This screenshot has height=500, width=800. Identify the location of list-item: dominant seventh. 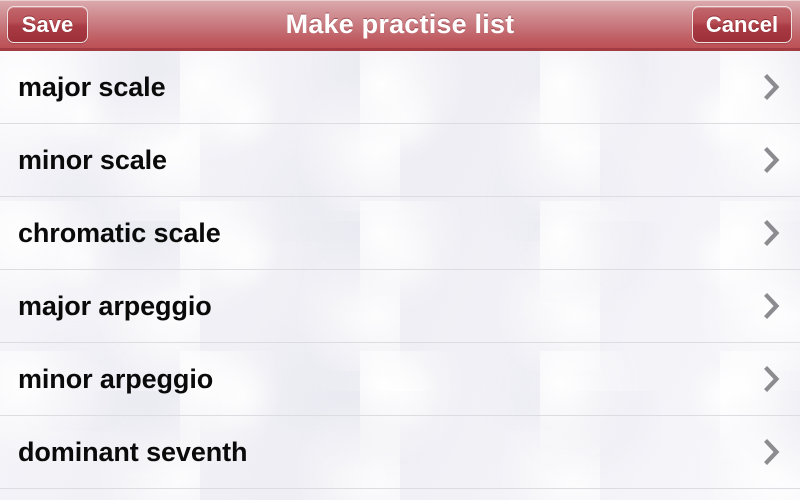
(400, 452).